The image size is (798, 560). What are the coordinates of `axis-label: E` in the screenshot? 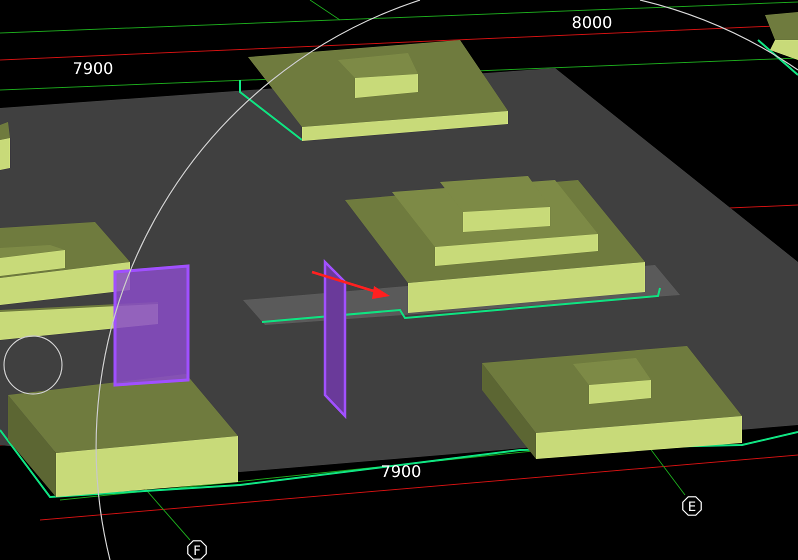 It's located at (692, 507).